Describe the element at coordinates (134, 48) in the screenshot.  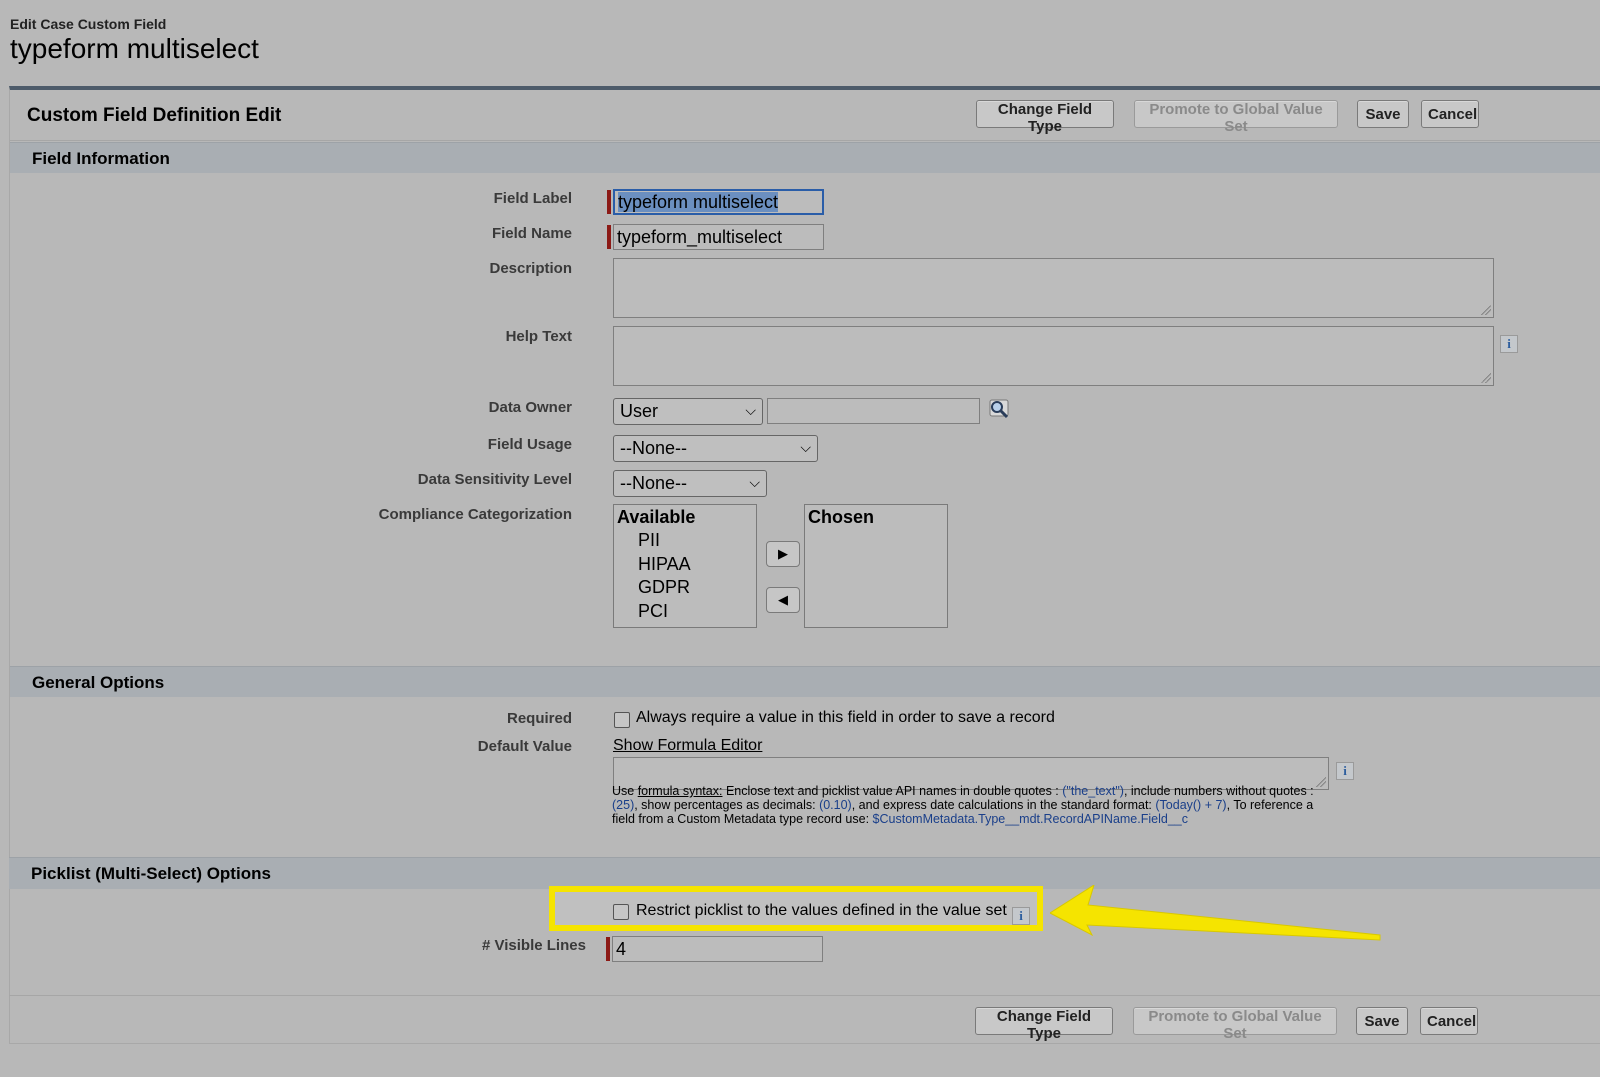
I see `page-title: typeform multiselect` at that location.